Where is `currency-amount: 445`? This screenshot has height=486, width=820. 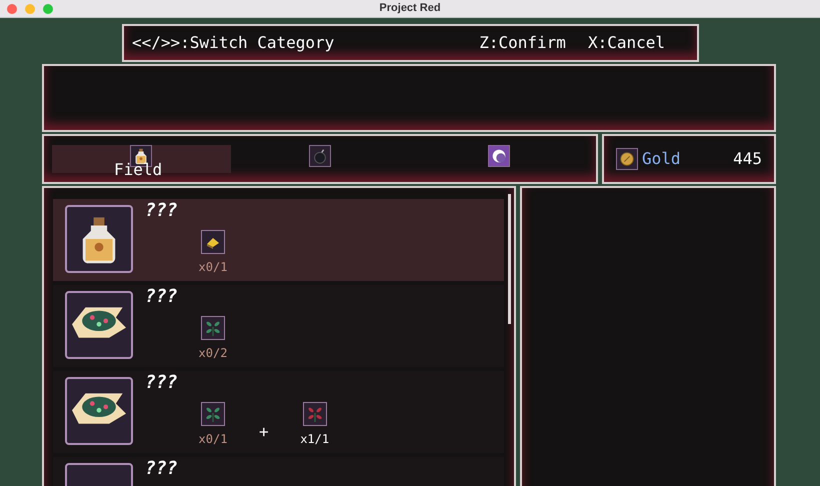
currency-amount: 445 is located at coordinates (747, 159).